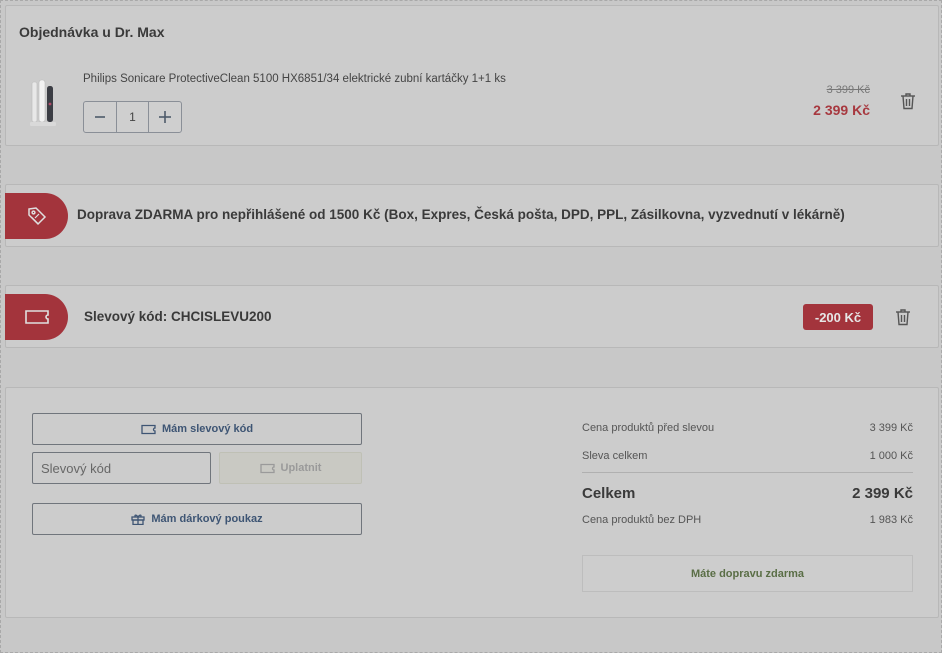 The width and height of the screenshot is (942, 653). Describe the element at coordinates (838, 317) in the screenshot. I see `voucher-discount-badge: -200 Kč` at that location.